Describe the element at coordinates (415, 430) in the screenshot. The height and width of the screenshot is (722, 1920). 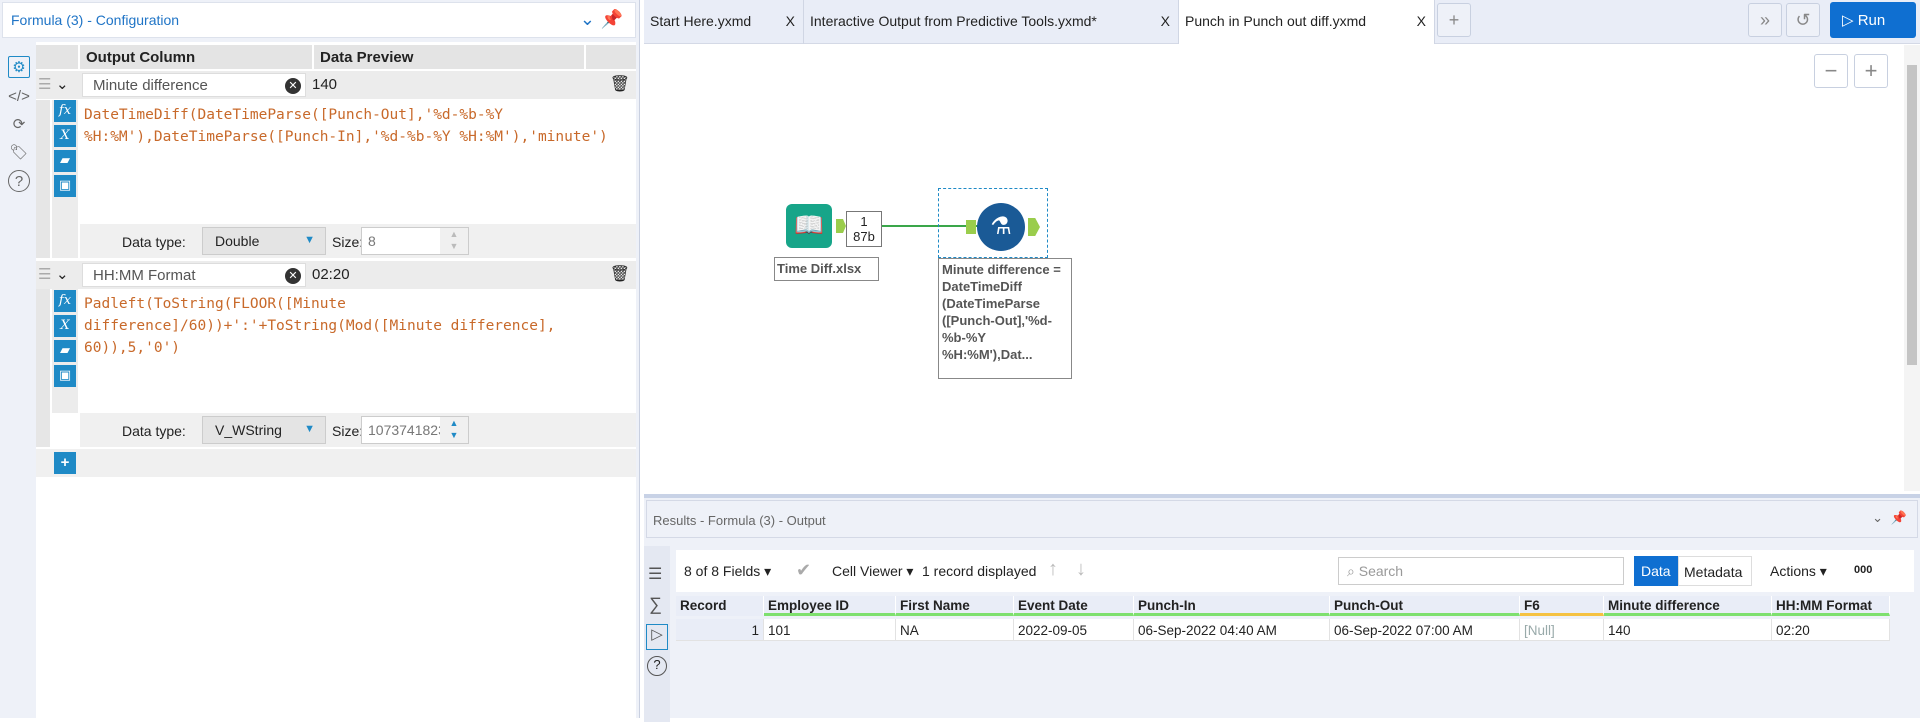
I see `size-input: 1073741823 ▲ ▼` at that location.